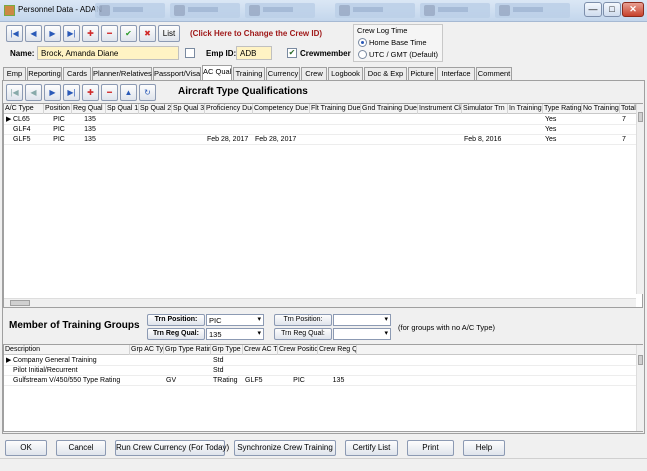 This screenshot has height=471, width=647. I want to click on aircraft-column-header: Proficiency Due, so click(229, 109).